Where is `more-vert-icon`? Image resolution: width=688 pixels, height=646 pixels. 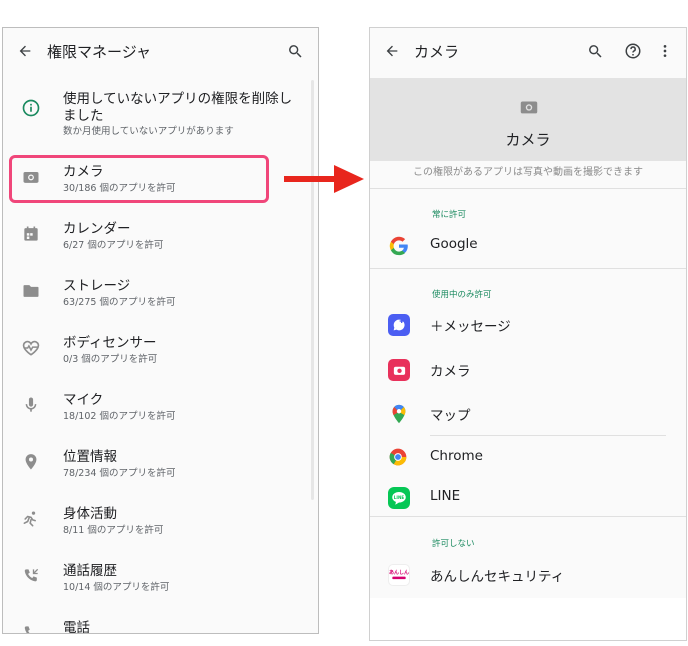 more-vert-icon is located at coordinates (665, 51).